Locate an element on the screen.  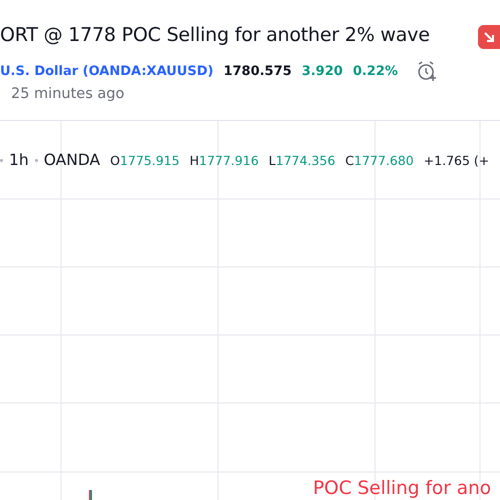
ohlc-value: O1775.915 is located at coordinates (145, 160).